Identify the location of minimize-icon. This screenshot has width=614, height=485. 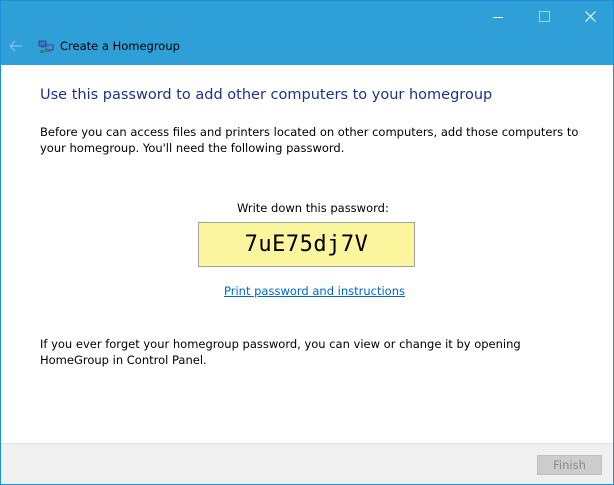
(498, 17).